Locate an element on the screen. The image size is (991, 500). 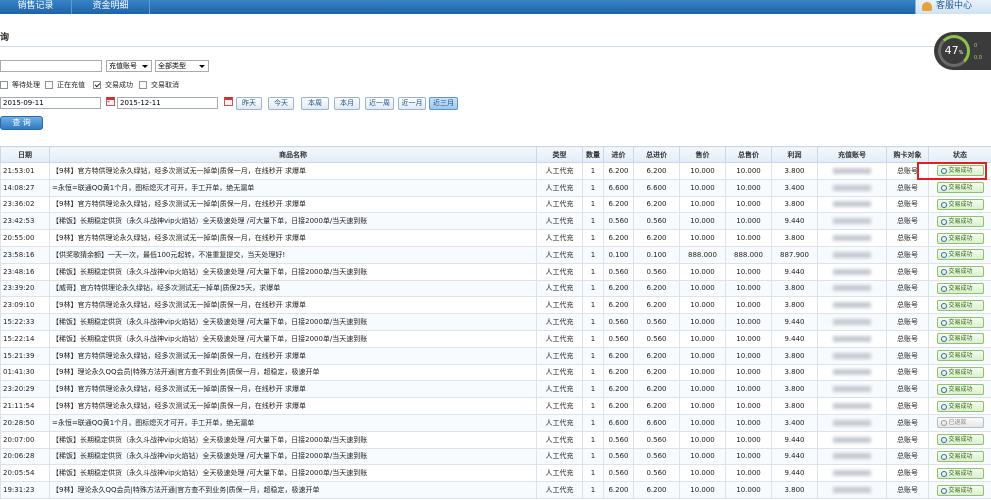
table-cell: 9.440 is located at coordinates (794, 221).